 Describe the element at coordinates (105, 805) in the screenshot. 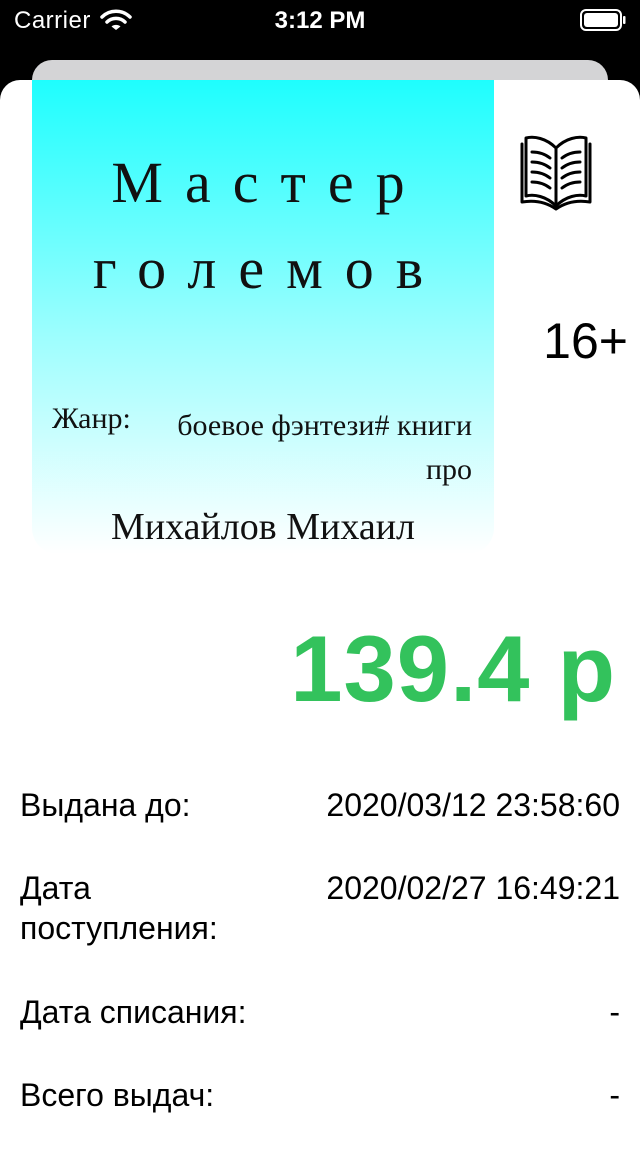

I see `due-date-label: Выдана до:` at that location.